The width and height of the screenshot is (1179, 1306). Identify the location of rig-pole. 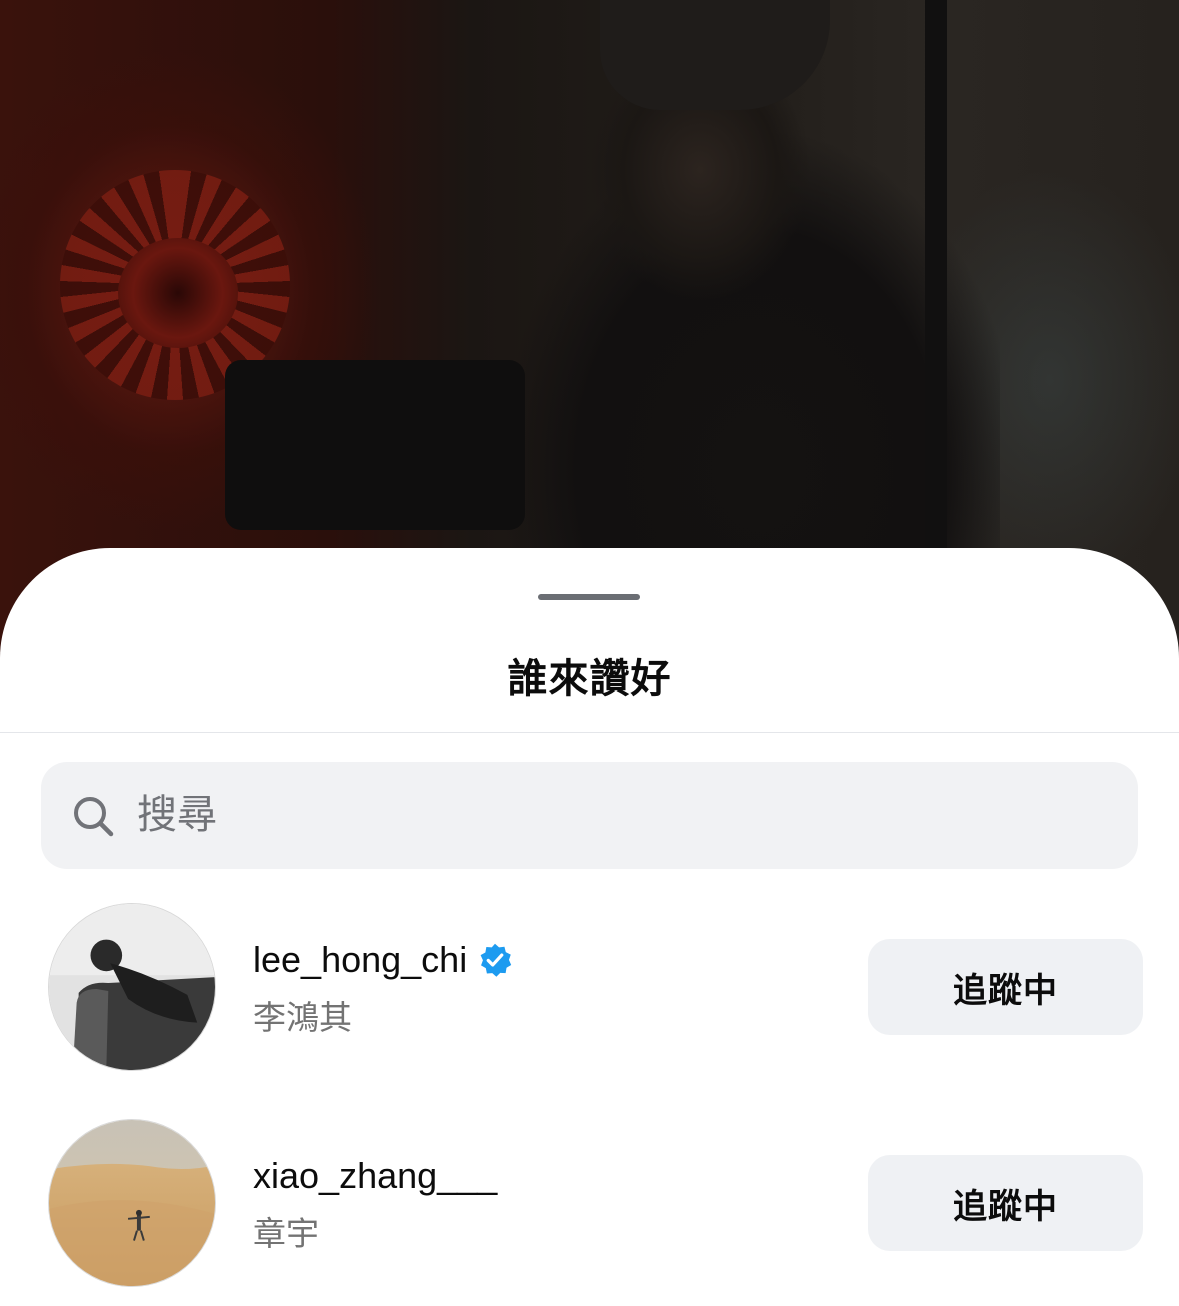
(936, 280).